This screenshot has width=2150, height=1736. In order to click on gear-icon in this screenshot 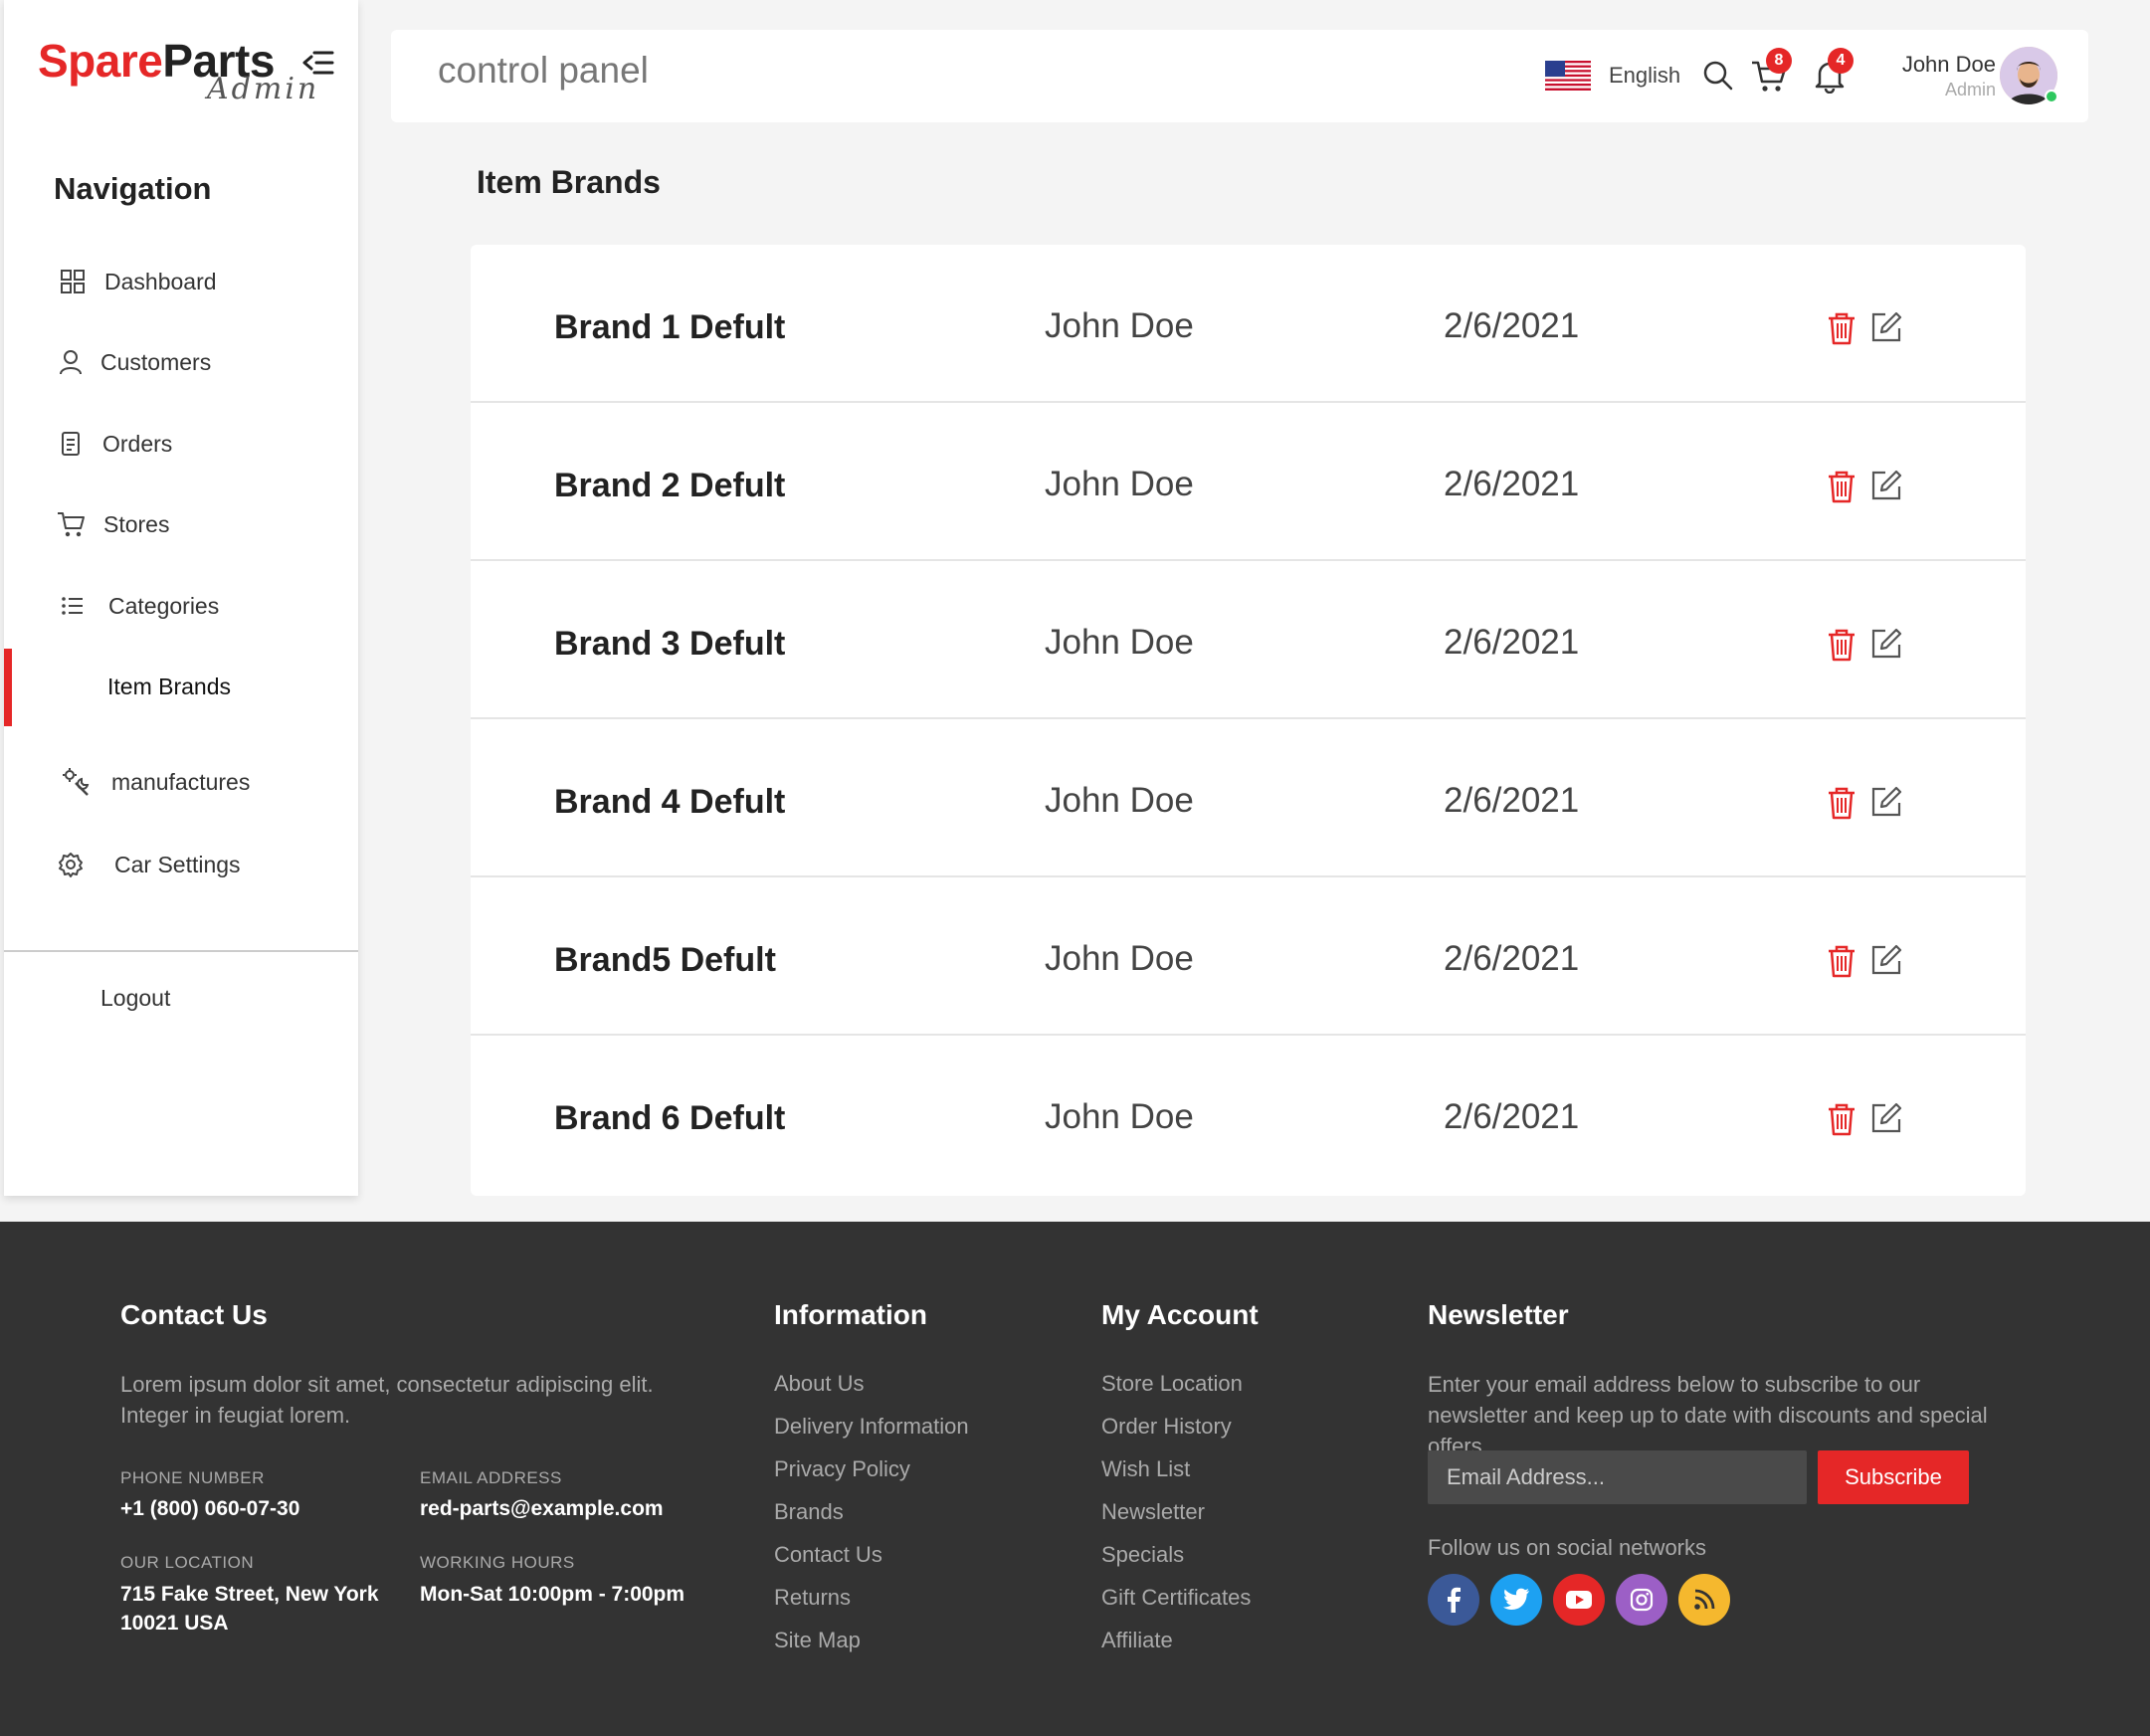, I will do `click(71, 865)`.